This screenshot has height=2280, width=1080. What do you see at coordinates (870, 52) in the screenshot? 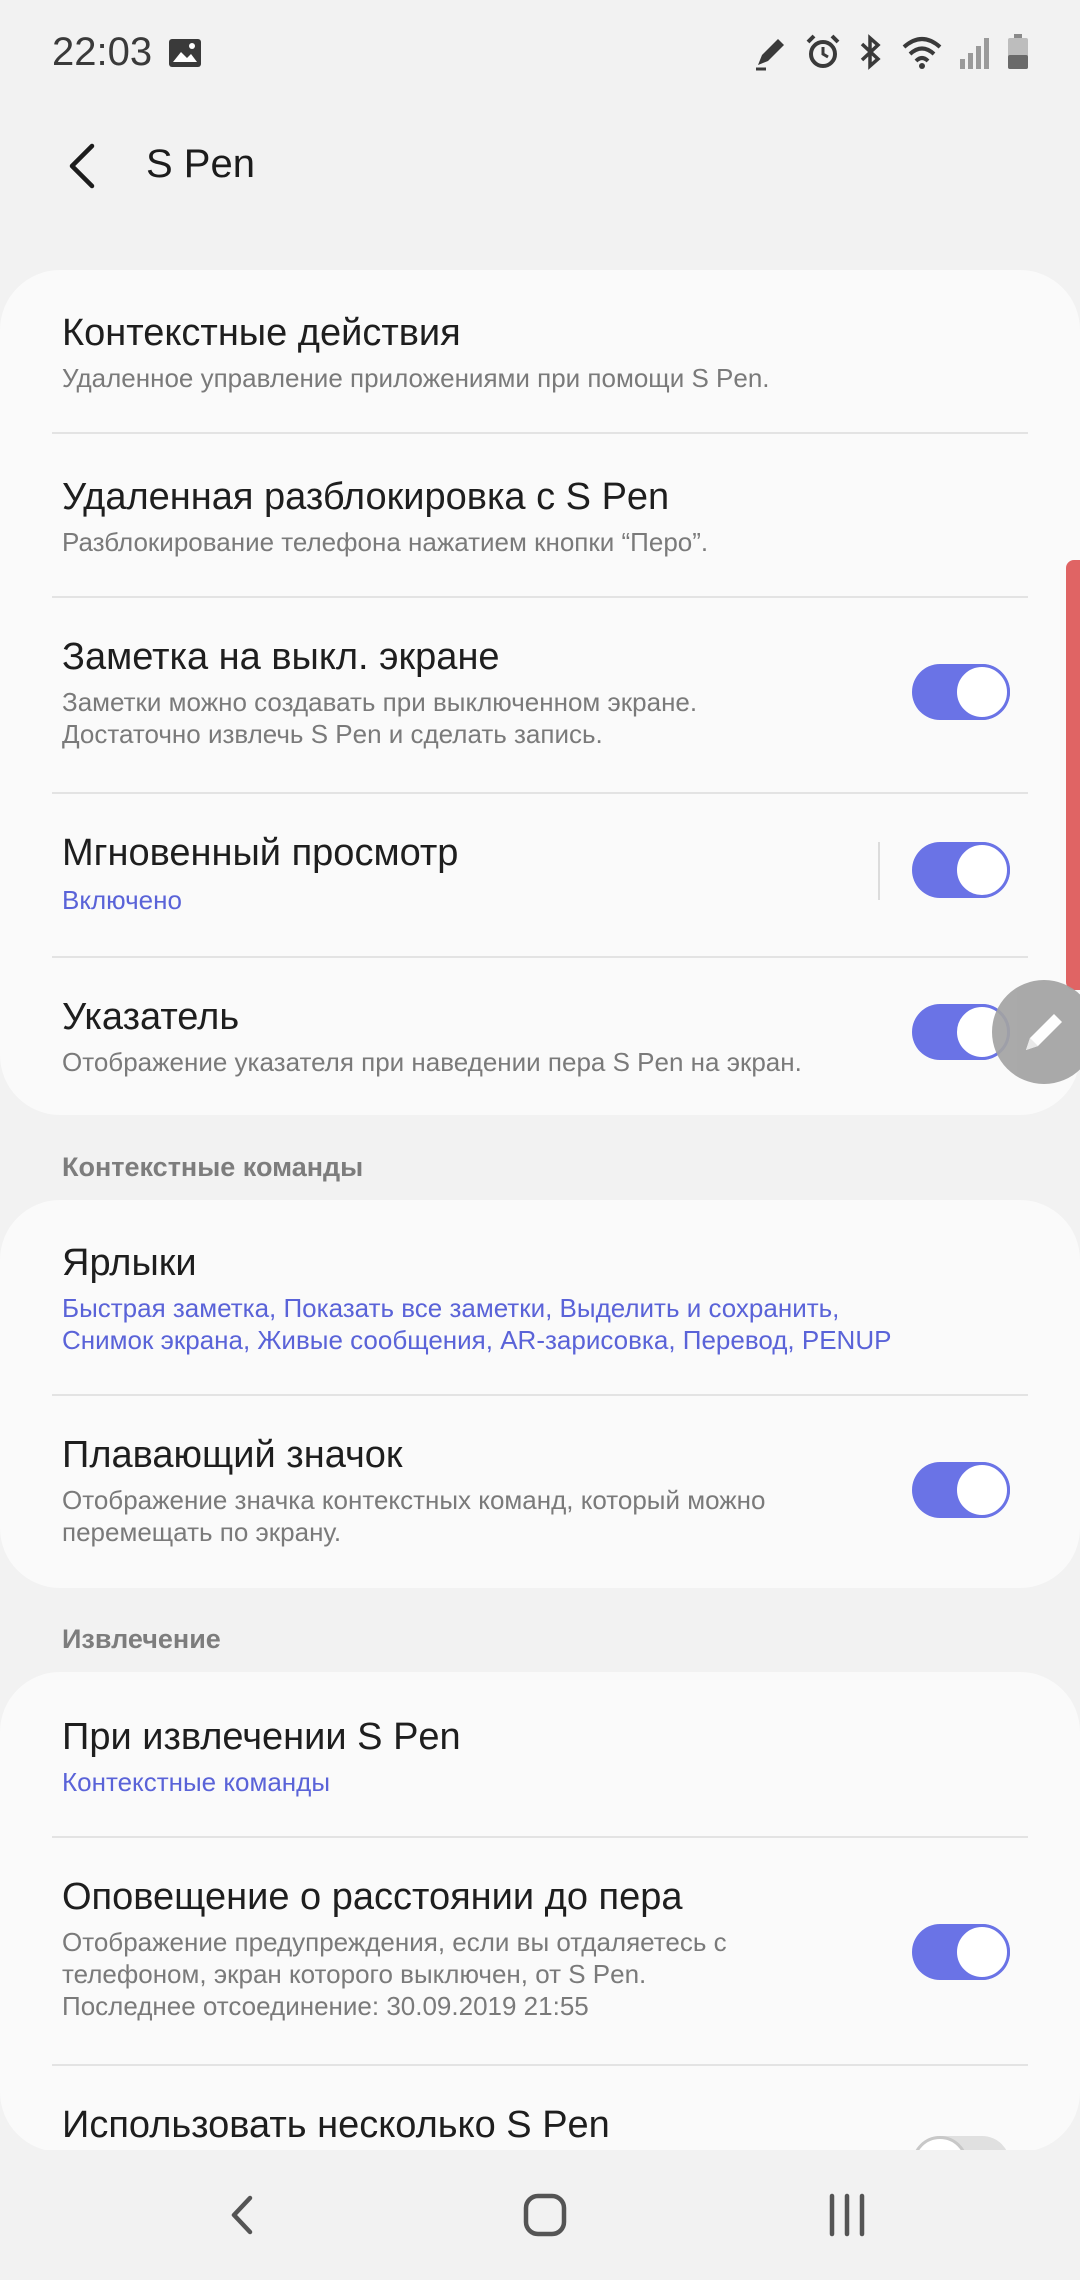
I see `bluetooth-icon` at bounding box center [870, 52].